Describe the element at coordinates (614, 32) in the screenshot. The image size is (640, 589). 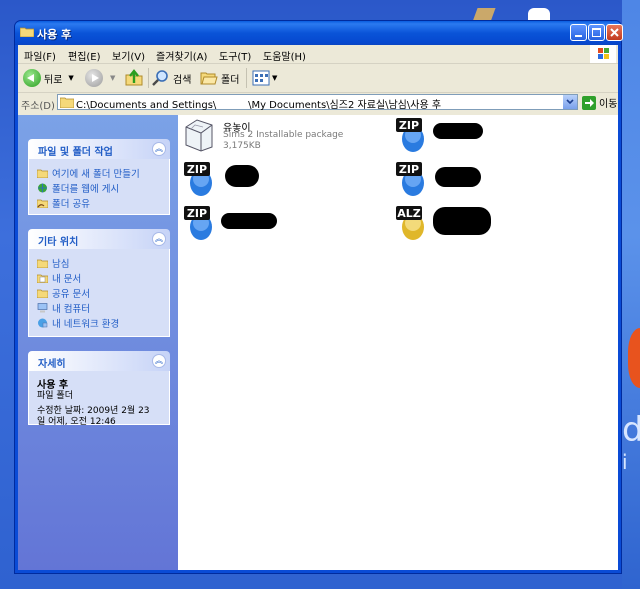
I see `close-button` at that location.